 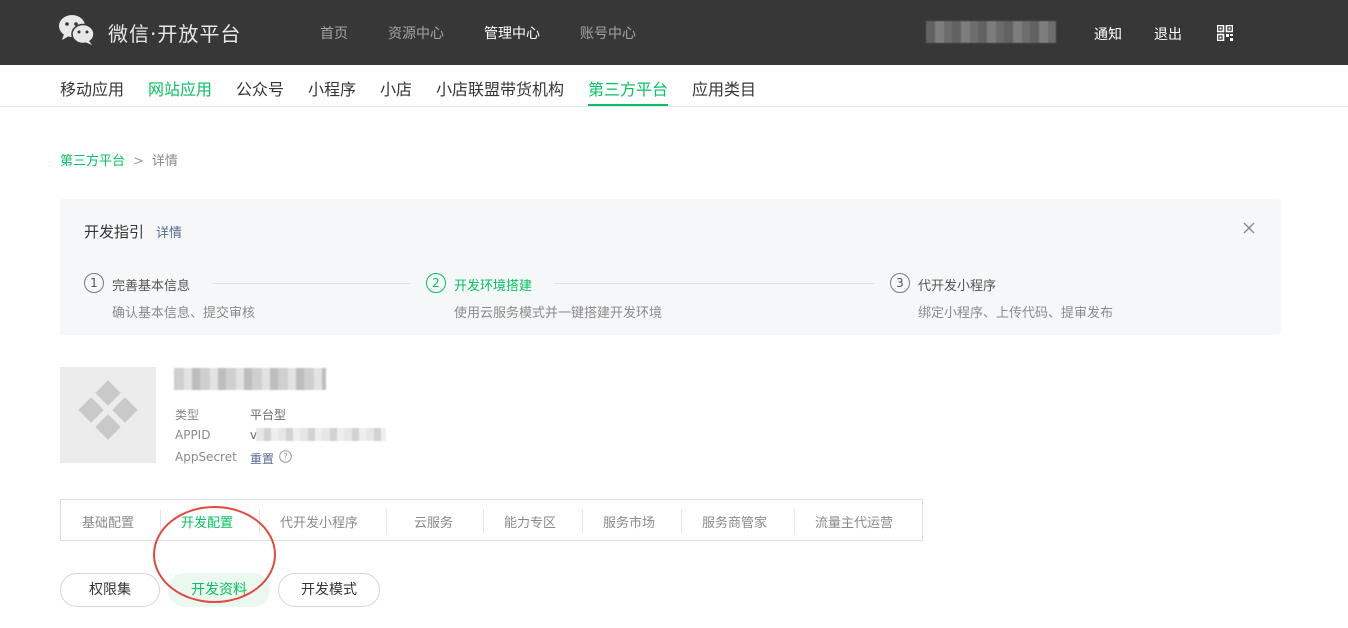 I want to click on appsecret-label: AppSecret, so click(x=206, y=457).